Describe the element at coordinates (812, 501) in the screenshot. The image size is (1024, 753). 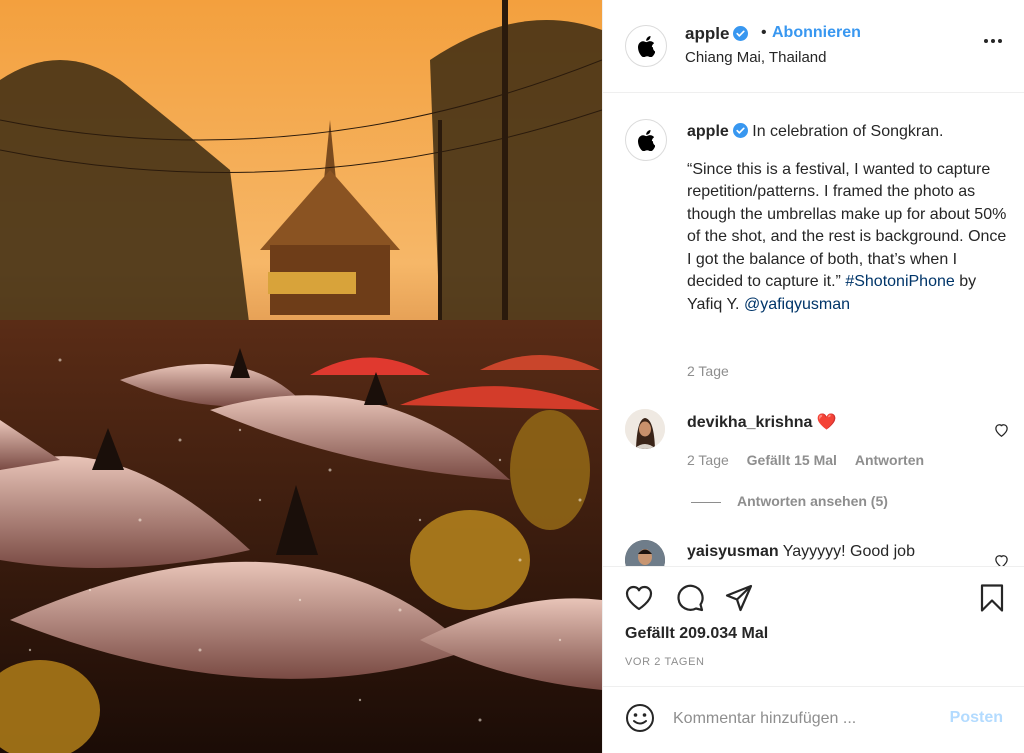
I see `view-replies-label: Antworten ansehen (5)` at that location.